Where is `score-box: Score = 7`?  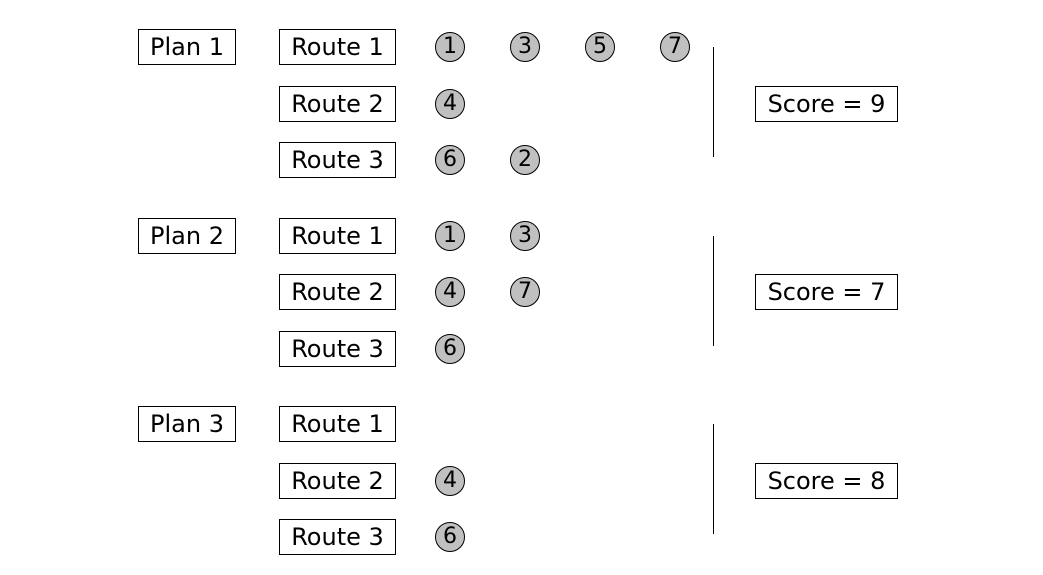
score-box: Score = 7 is located at coordinates (826, 292).